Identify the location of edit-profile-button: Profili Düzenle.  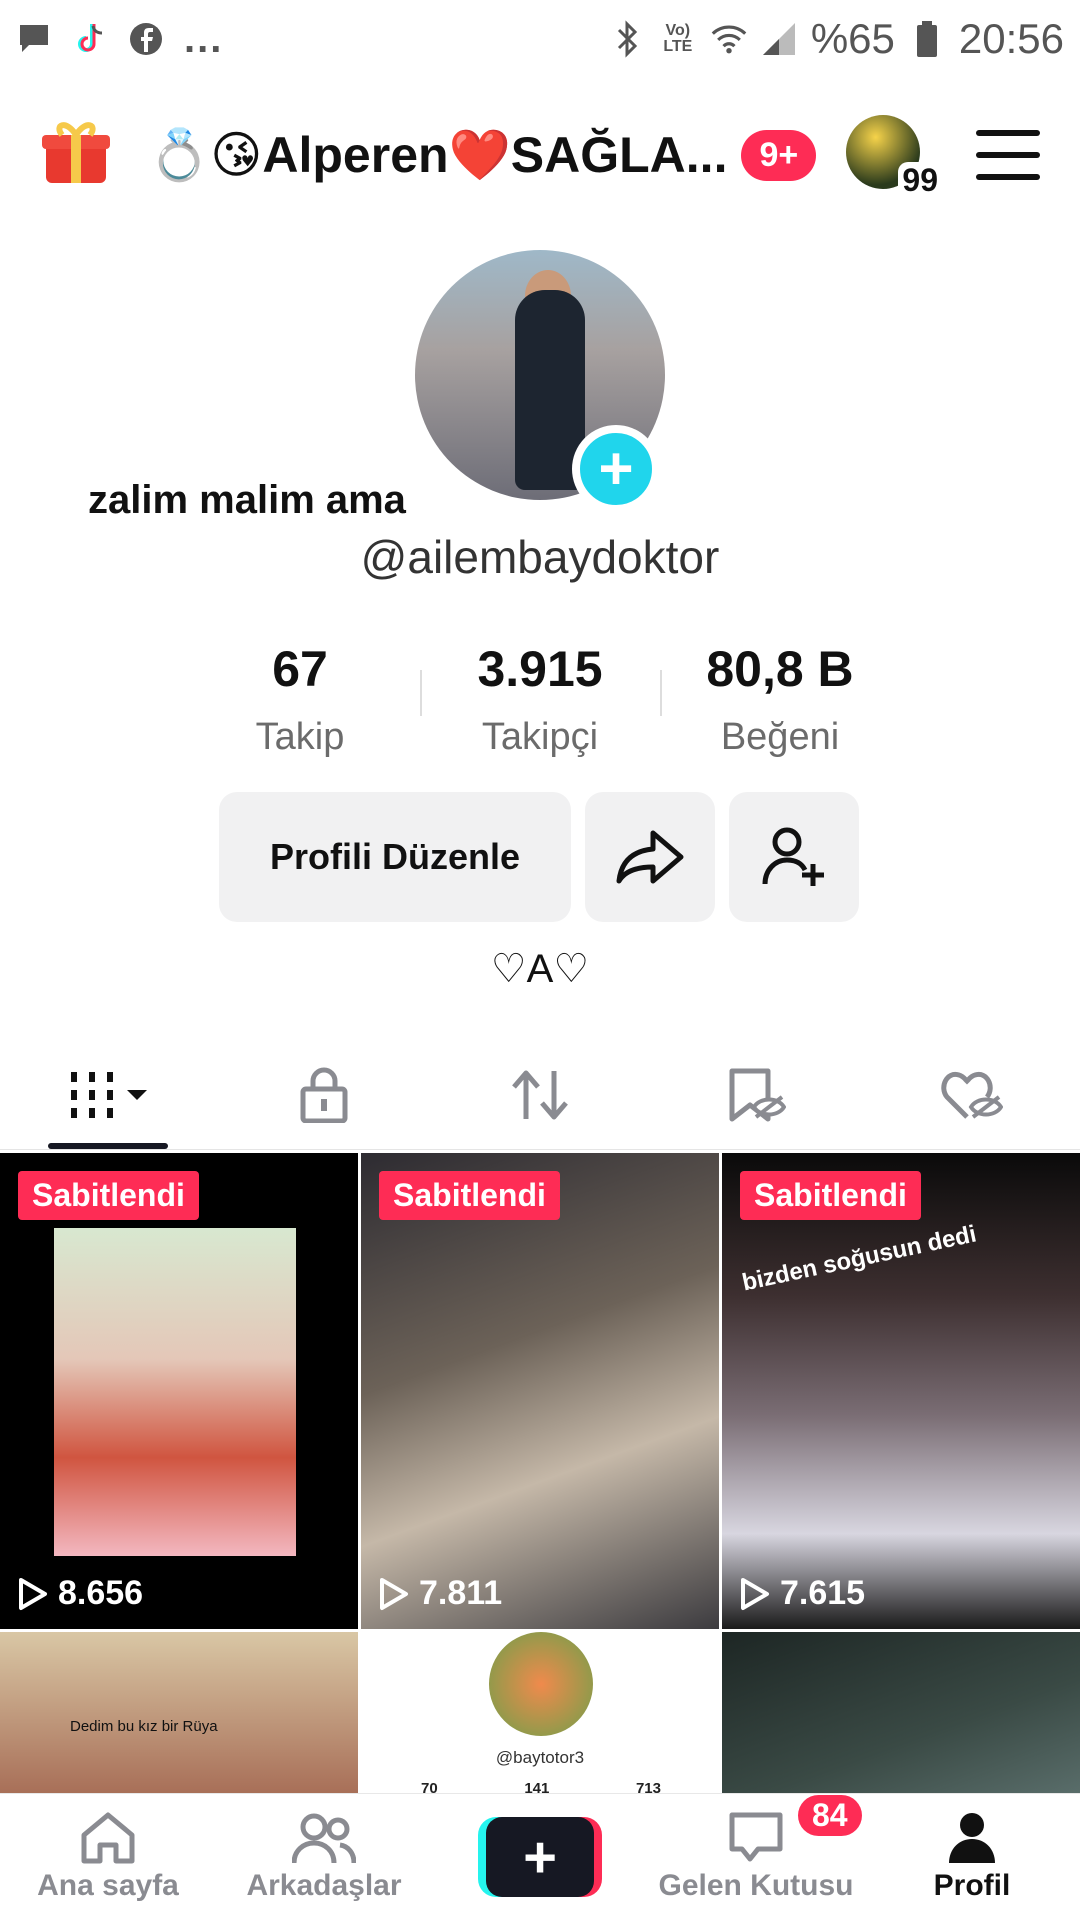
(395, 857).